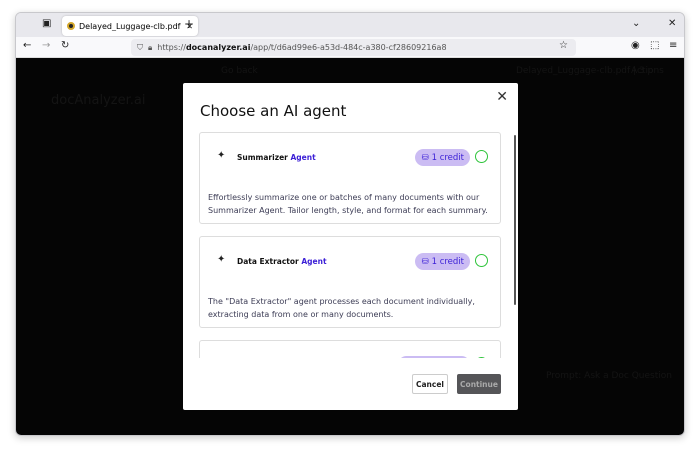  Describe the element at coordinates (635, 45) in the screenshot. I see `account-icon: ◉` at that location.